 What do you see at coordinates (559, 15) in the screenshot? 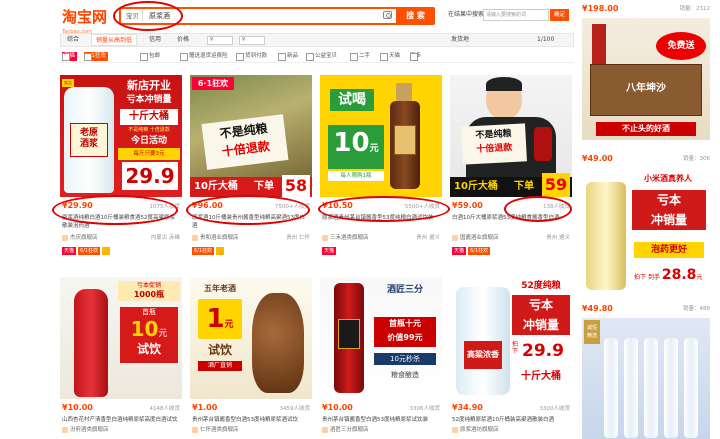
I see `search-in-results-button: 确定` at bounding box center [559, 15].